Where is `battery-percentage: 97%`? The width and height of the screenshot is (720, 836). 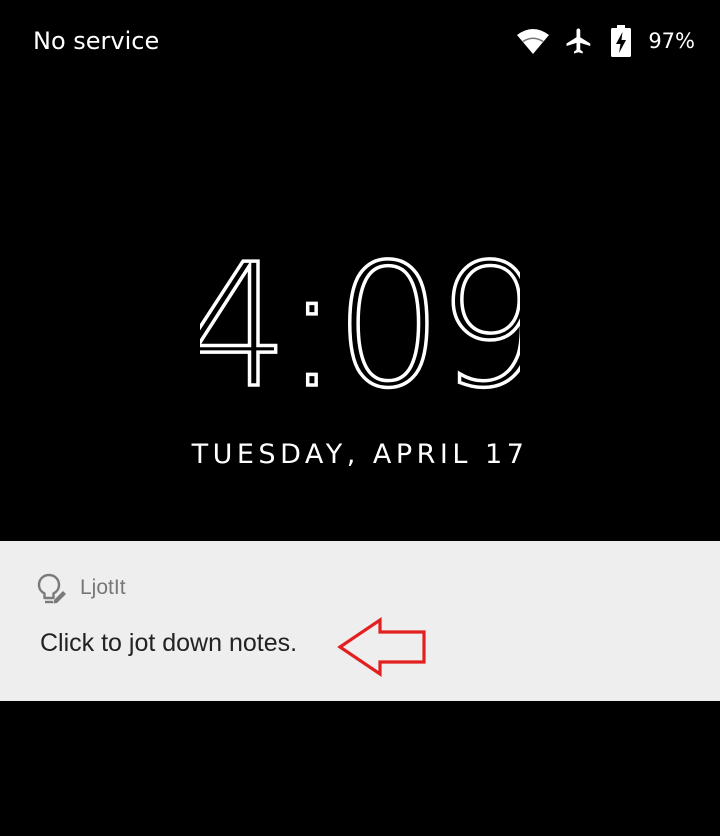 battery-percentage: 97% is located at coordinates (671, 41).